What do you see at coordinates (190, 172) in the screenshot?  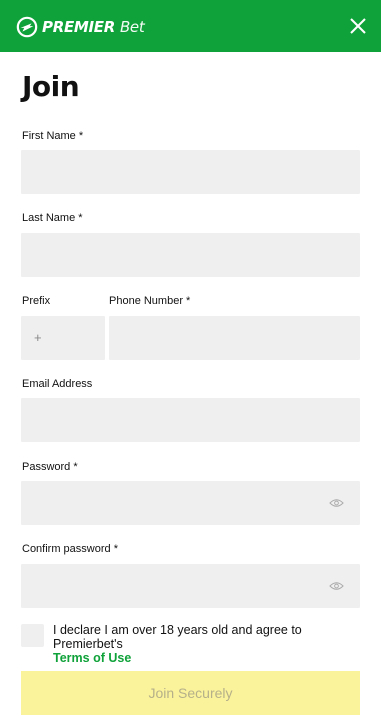 I see `first-name-field` at bounding box center [190, 172].